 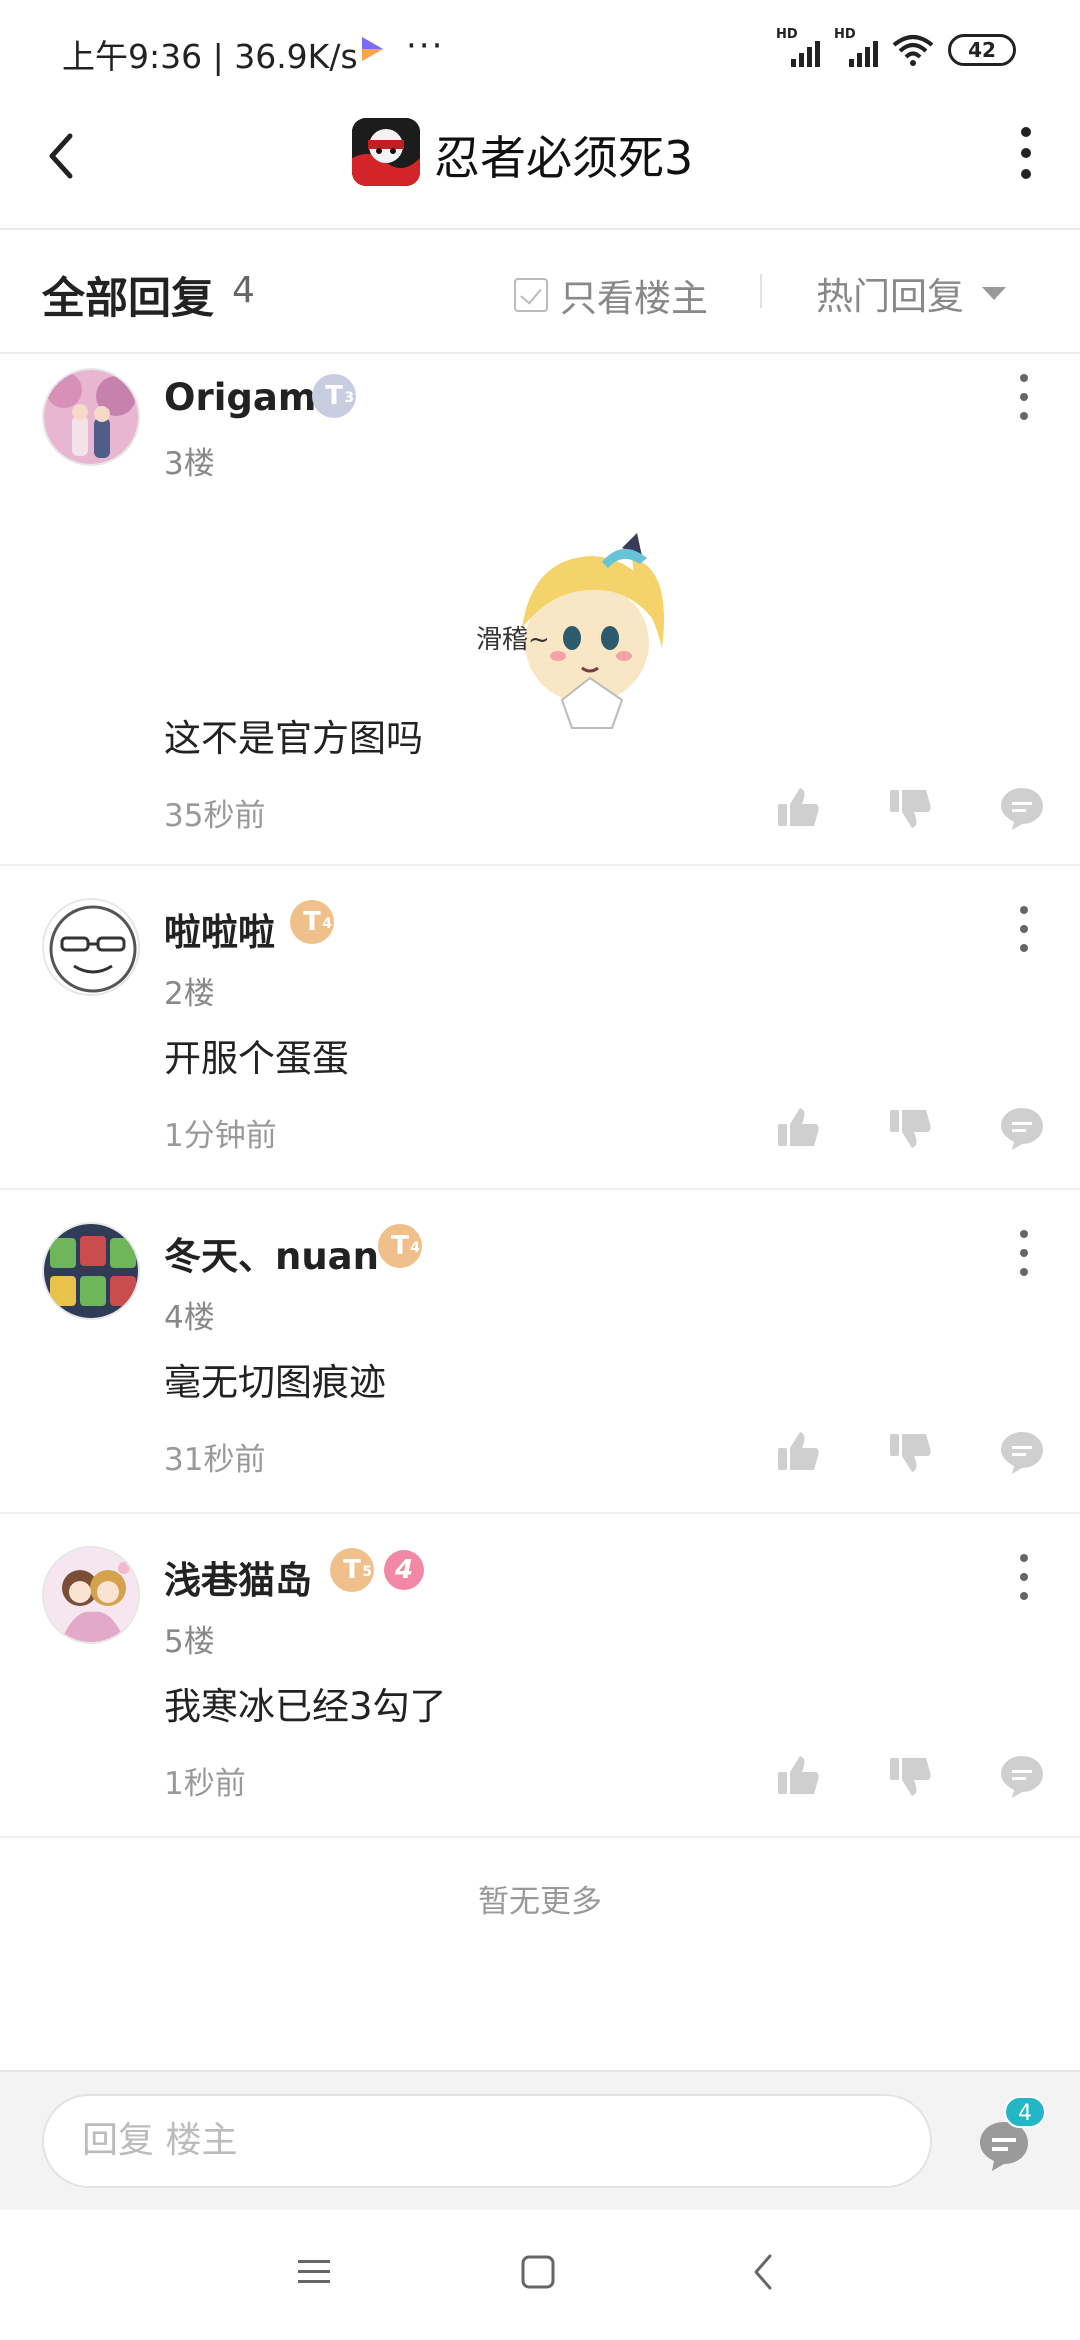 I want to click on wifi-icon, so click(x=913, y=50).